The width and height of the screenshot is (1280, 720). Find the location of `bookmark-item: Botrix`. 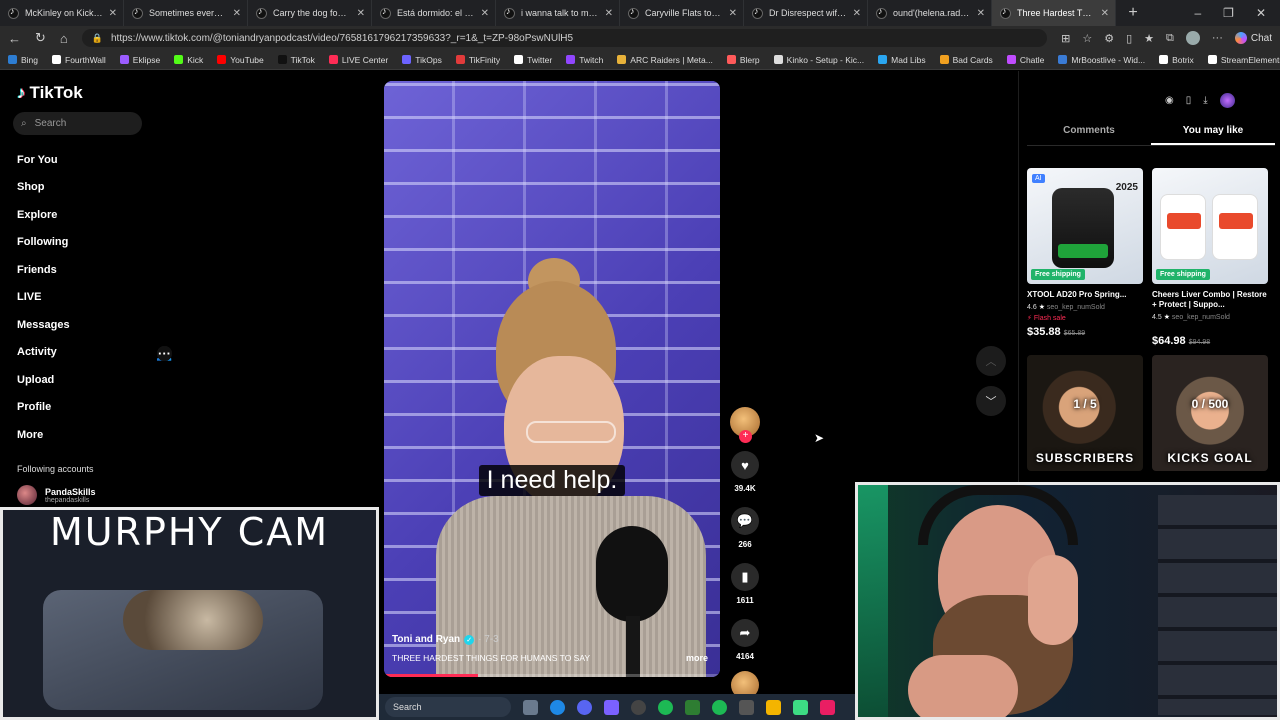

bookmark-item: Botrix is located at coordinates (1176, 60).